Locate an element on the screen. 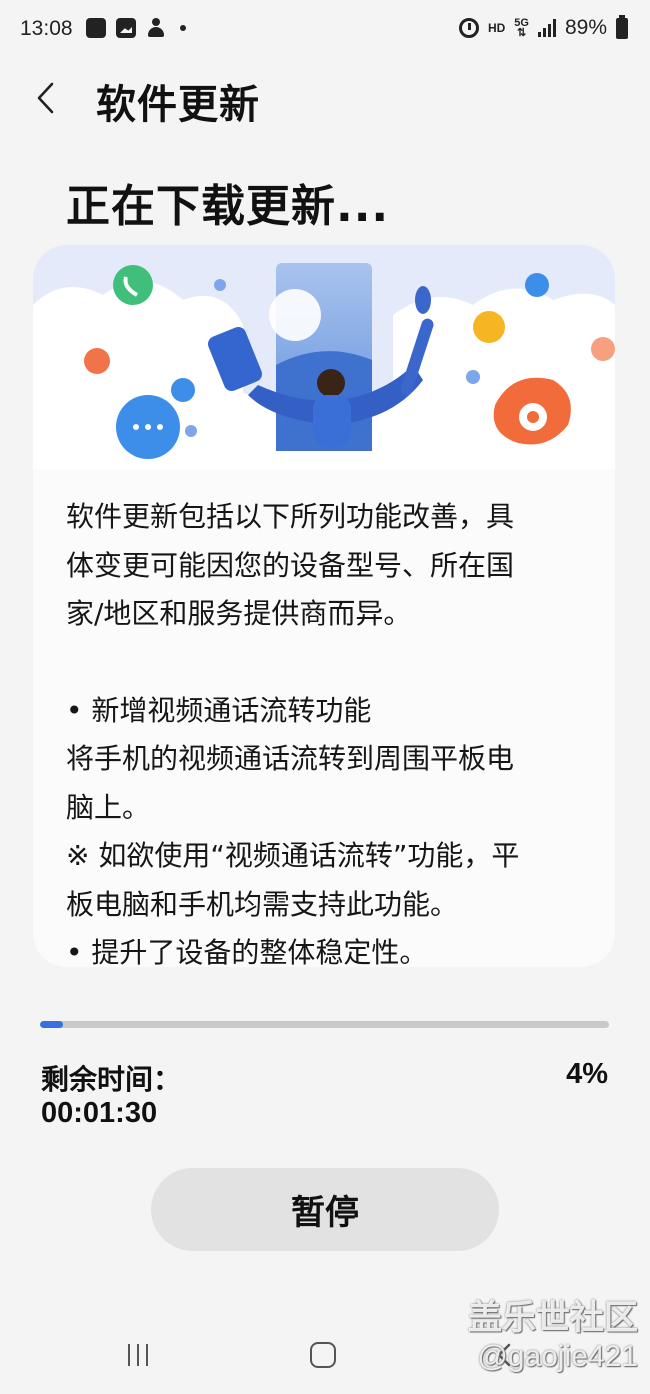  signal-icon is located at coordinates (546, 28).